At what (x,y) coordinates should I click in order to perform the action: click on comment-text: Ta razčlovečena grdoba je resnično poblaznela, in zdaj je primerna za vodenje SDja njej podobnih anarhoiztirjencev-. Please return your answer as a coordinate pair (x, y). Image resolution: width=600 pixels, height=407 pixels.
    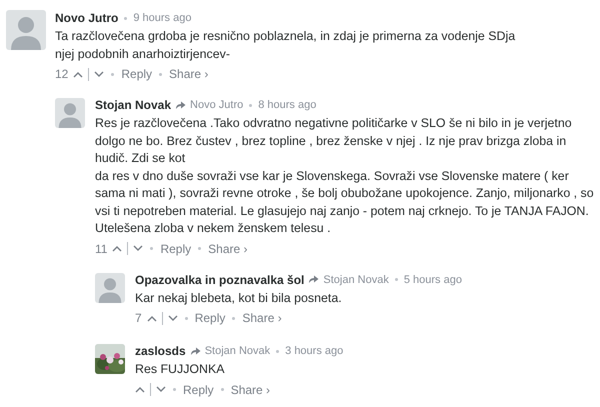
    Looking at the image, I should click on (285, 45).